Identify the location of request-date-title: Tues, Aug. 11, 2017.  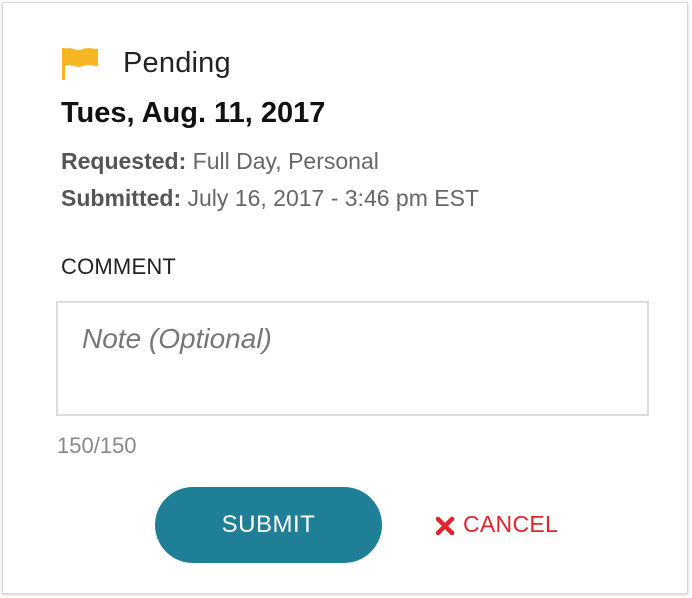
(193, 113).